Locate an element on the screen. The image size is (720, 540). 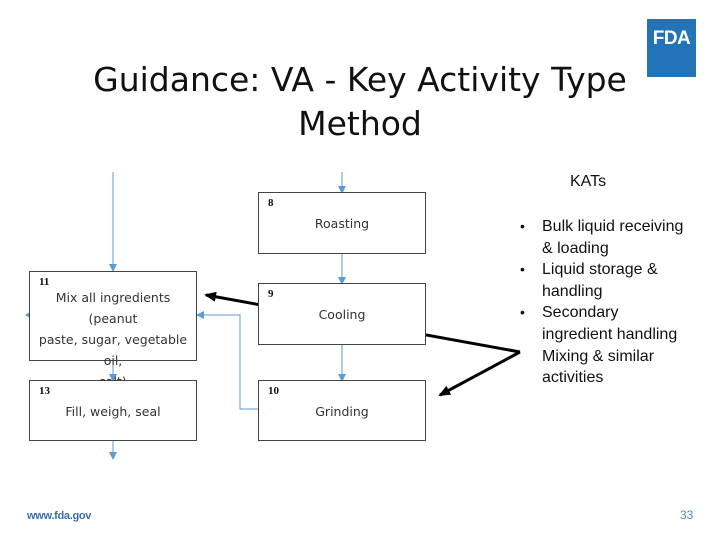
footer-url: www.fda.gov is located at coordinates (59, 516).